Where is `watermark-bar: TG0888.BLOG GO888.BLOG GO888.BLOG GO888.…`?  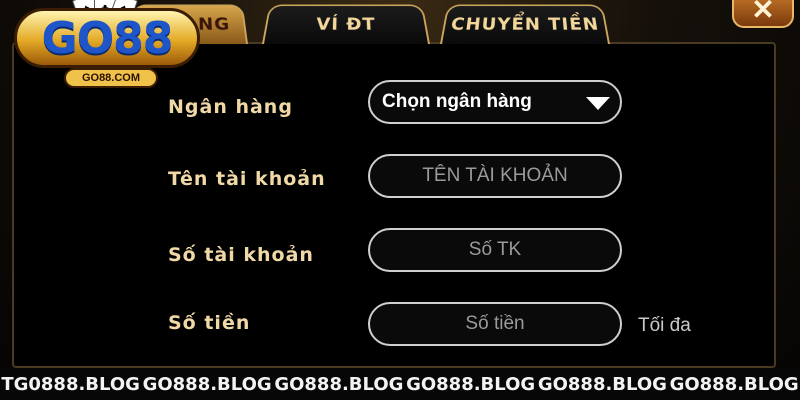 watermark-bar: TG0888.BLOG GO888.BLOG GO888.BLOG GO888.… is located at coordinates (400, 384).